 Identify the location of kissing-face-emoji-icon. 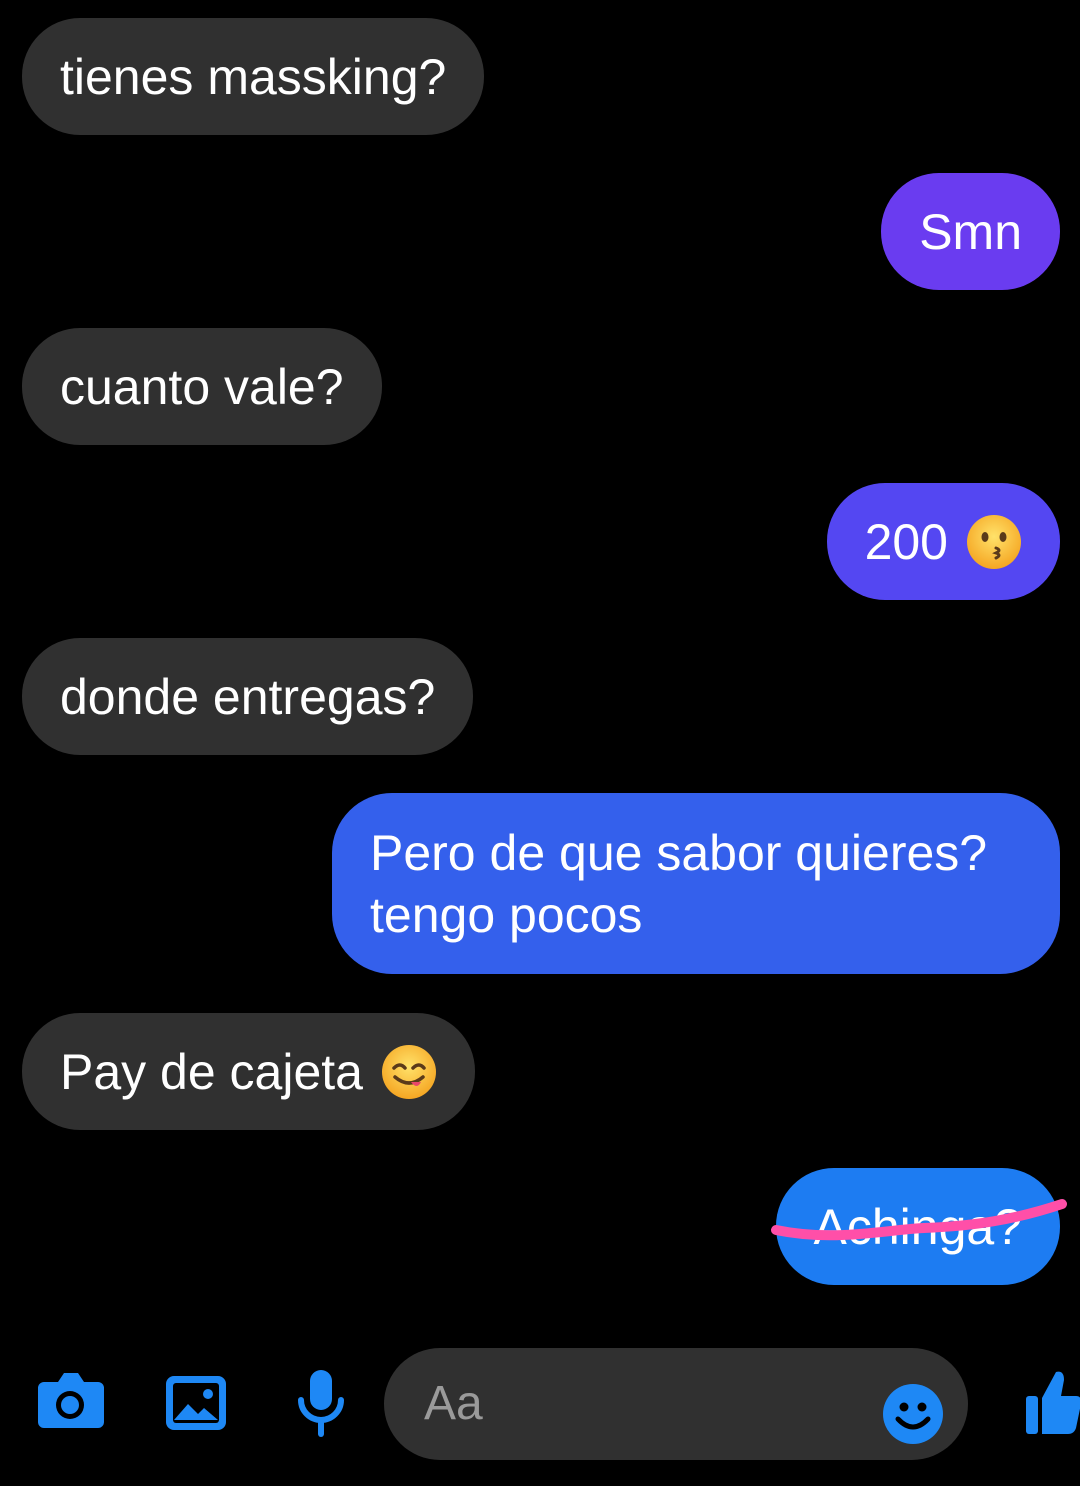
(994, 542).